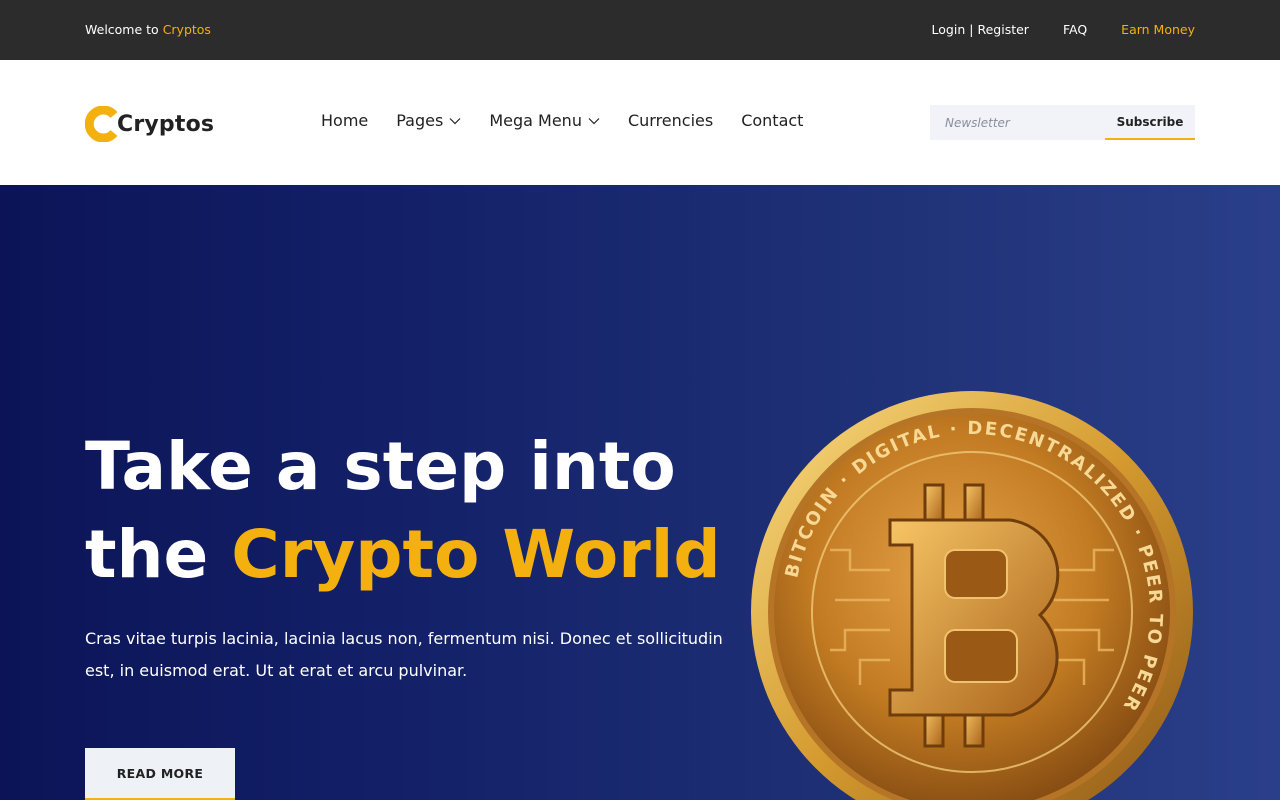  I want to click on nav-item-currencies: Currencies, so click(670, 120).